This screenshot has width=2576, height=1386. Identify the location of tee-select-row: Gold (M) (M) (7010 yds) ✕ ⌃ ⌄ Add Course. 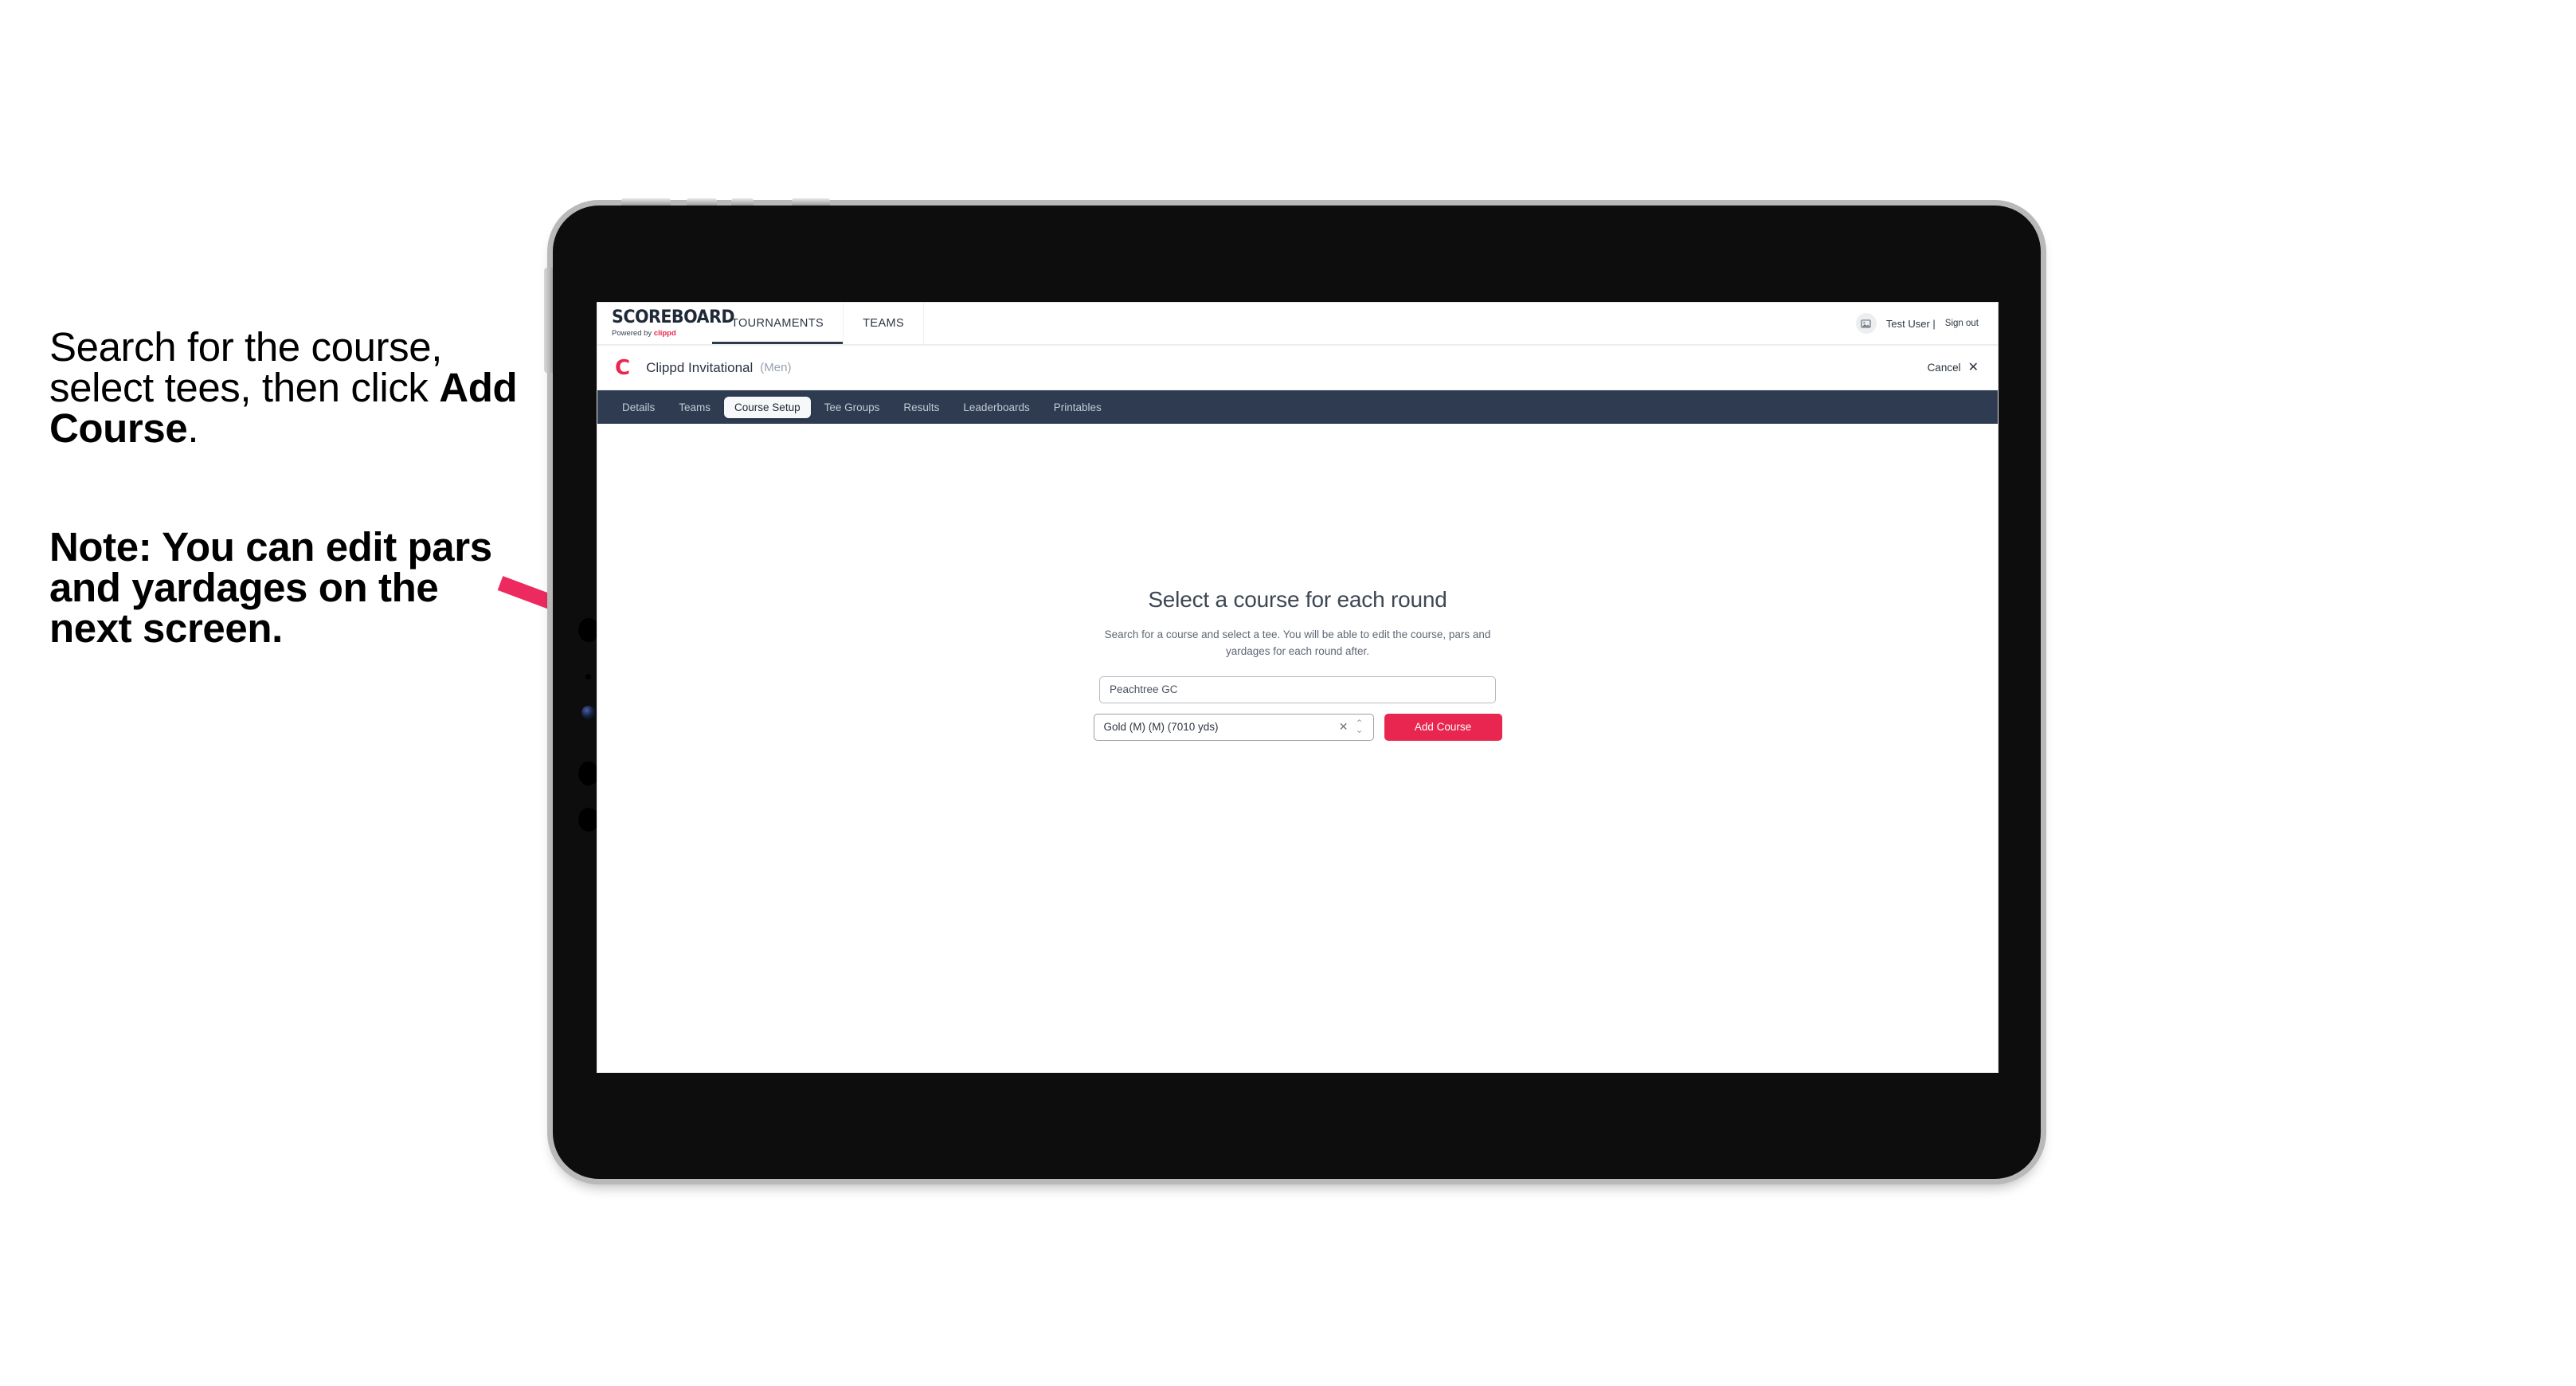
(1297, 727).